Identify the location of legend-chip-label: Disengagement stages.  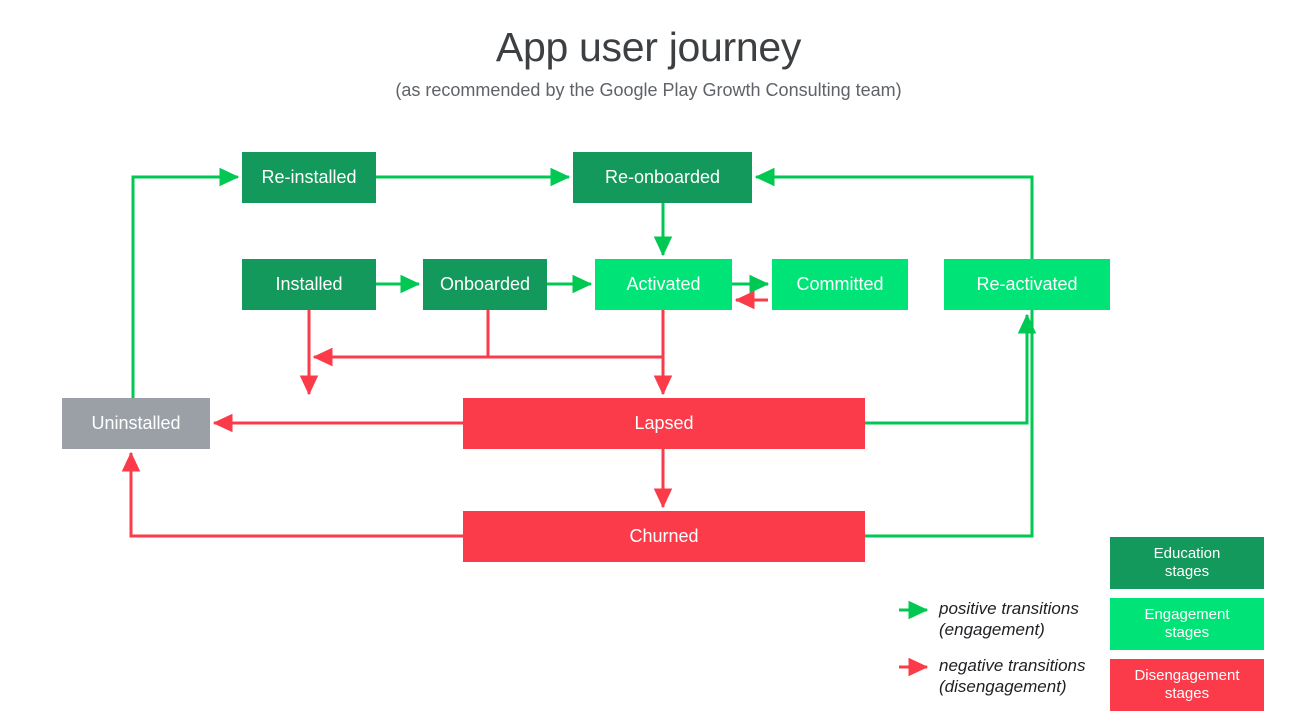
(1187, 684).